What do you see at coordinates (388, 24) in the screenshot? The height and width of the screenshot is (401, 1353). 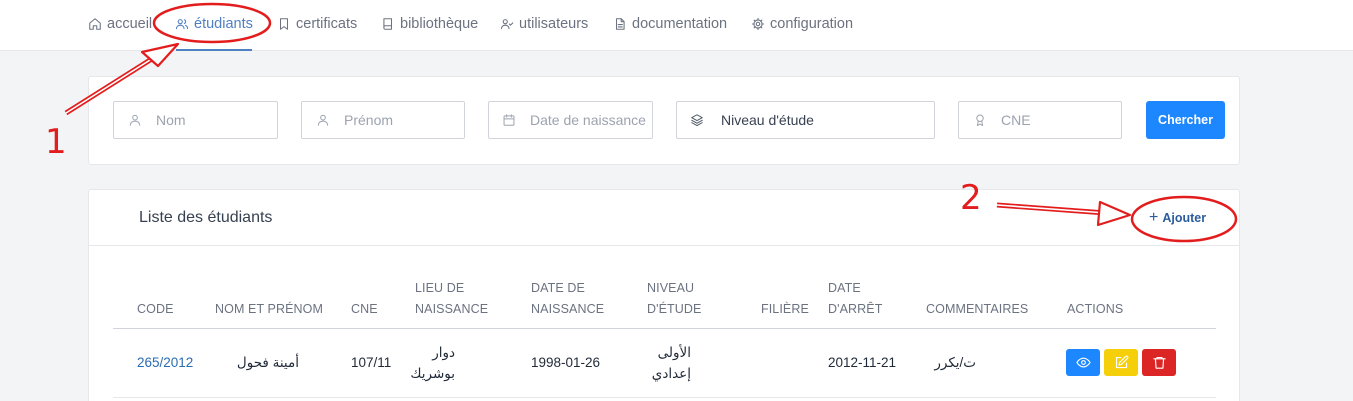 I see `book-icon` at bounding box center [388, 24].